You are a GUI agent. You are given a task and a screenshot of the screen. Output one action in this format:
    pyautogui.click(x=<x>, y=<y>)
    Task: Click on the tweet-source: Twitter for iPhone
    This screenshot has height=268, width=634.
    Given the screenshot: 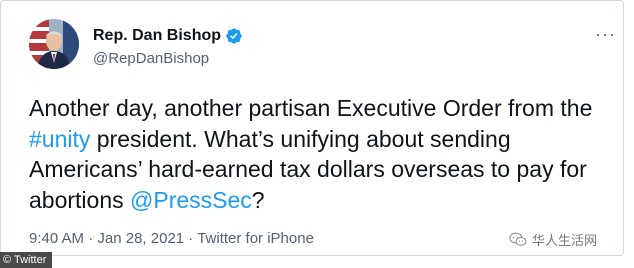 What is the action you would take?
    pyautogui.click(x=255, y=238)
    